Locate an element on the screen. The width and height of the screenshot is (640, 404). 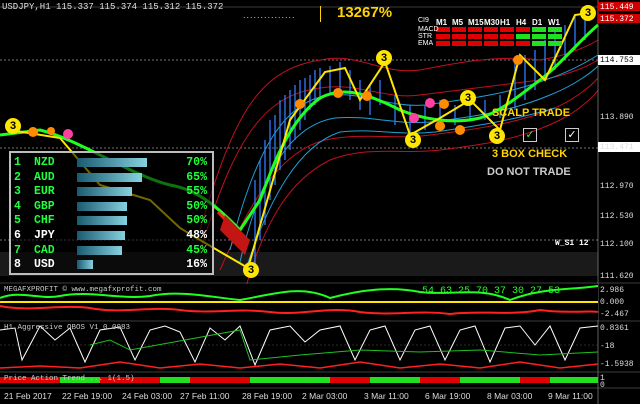
check-box-2: ✓ is located at coordinates (572, 135).